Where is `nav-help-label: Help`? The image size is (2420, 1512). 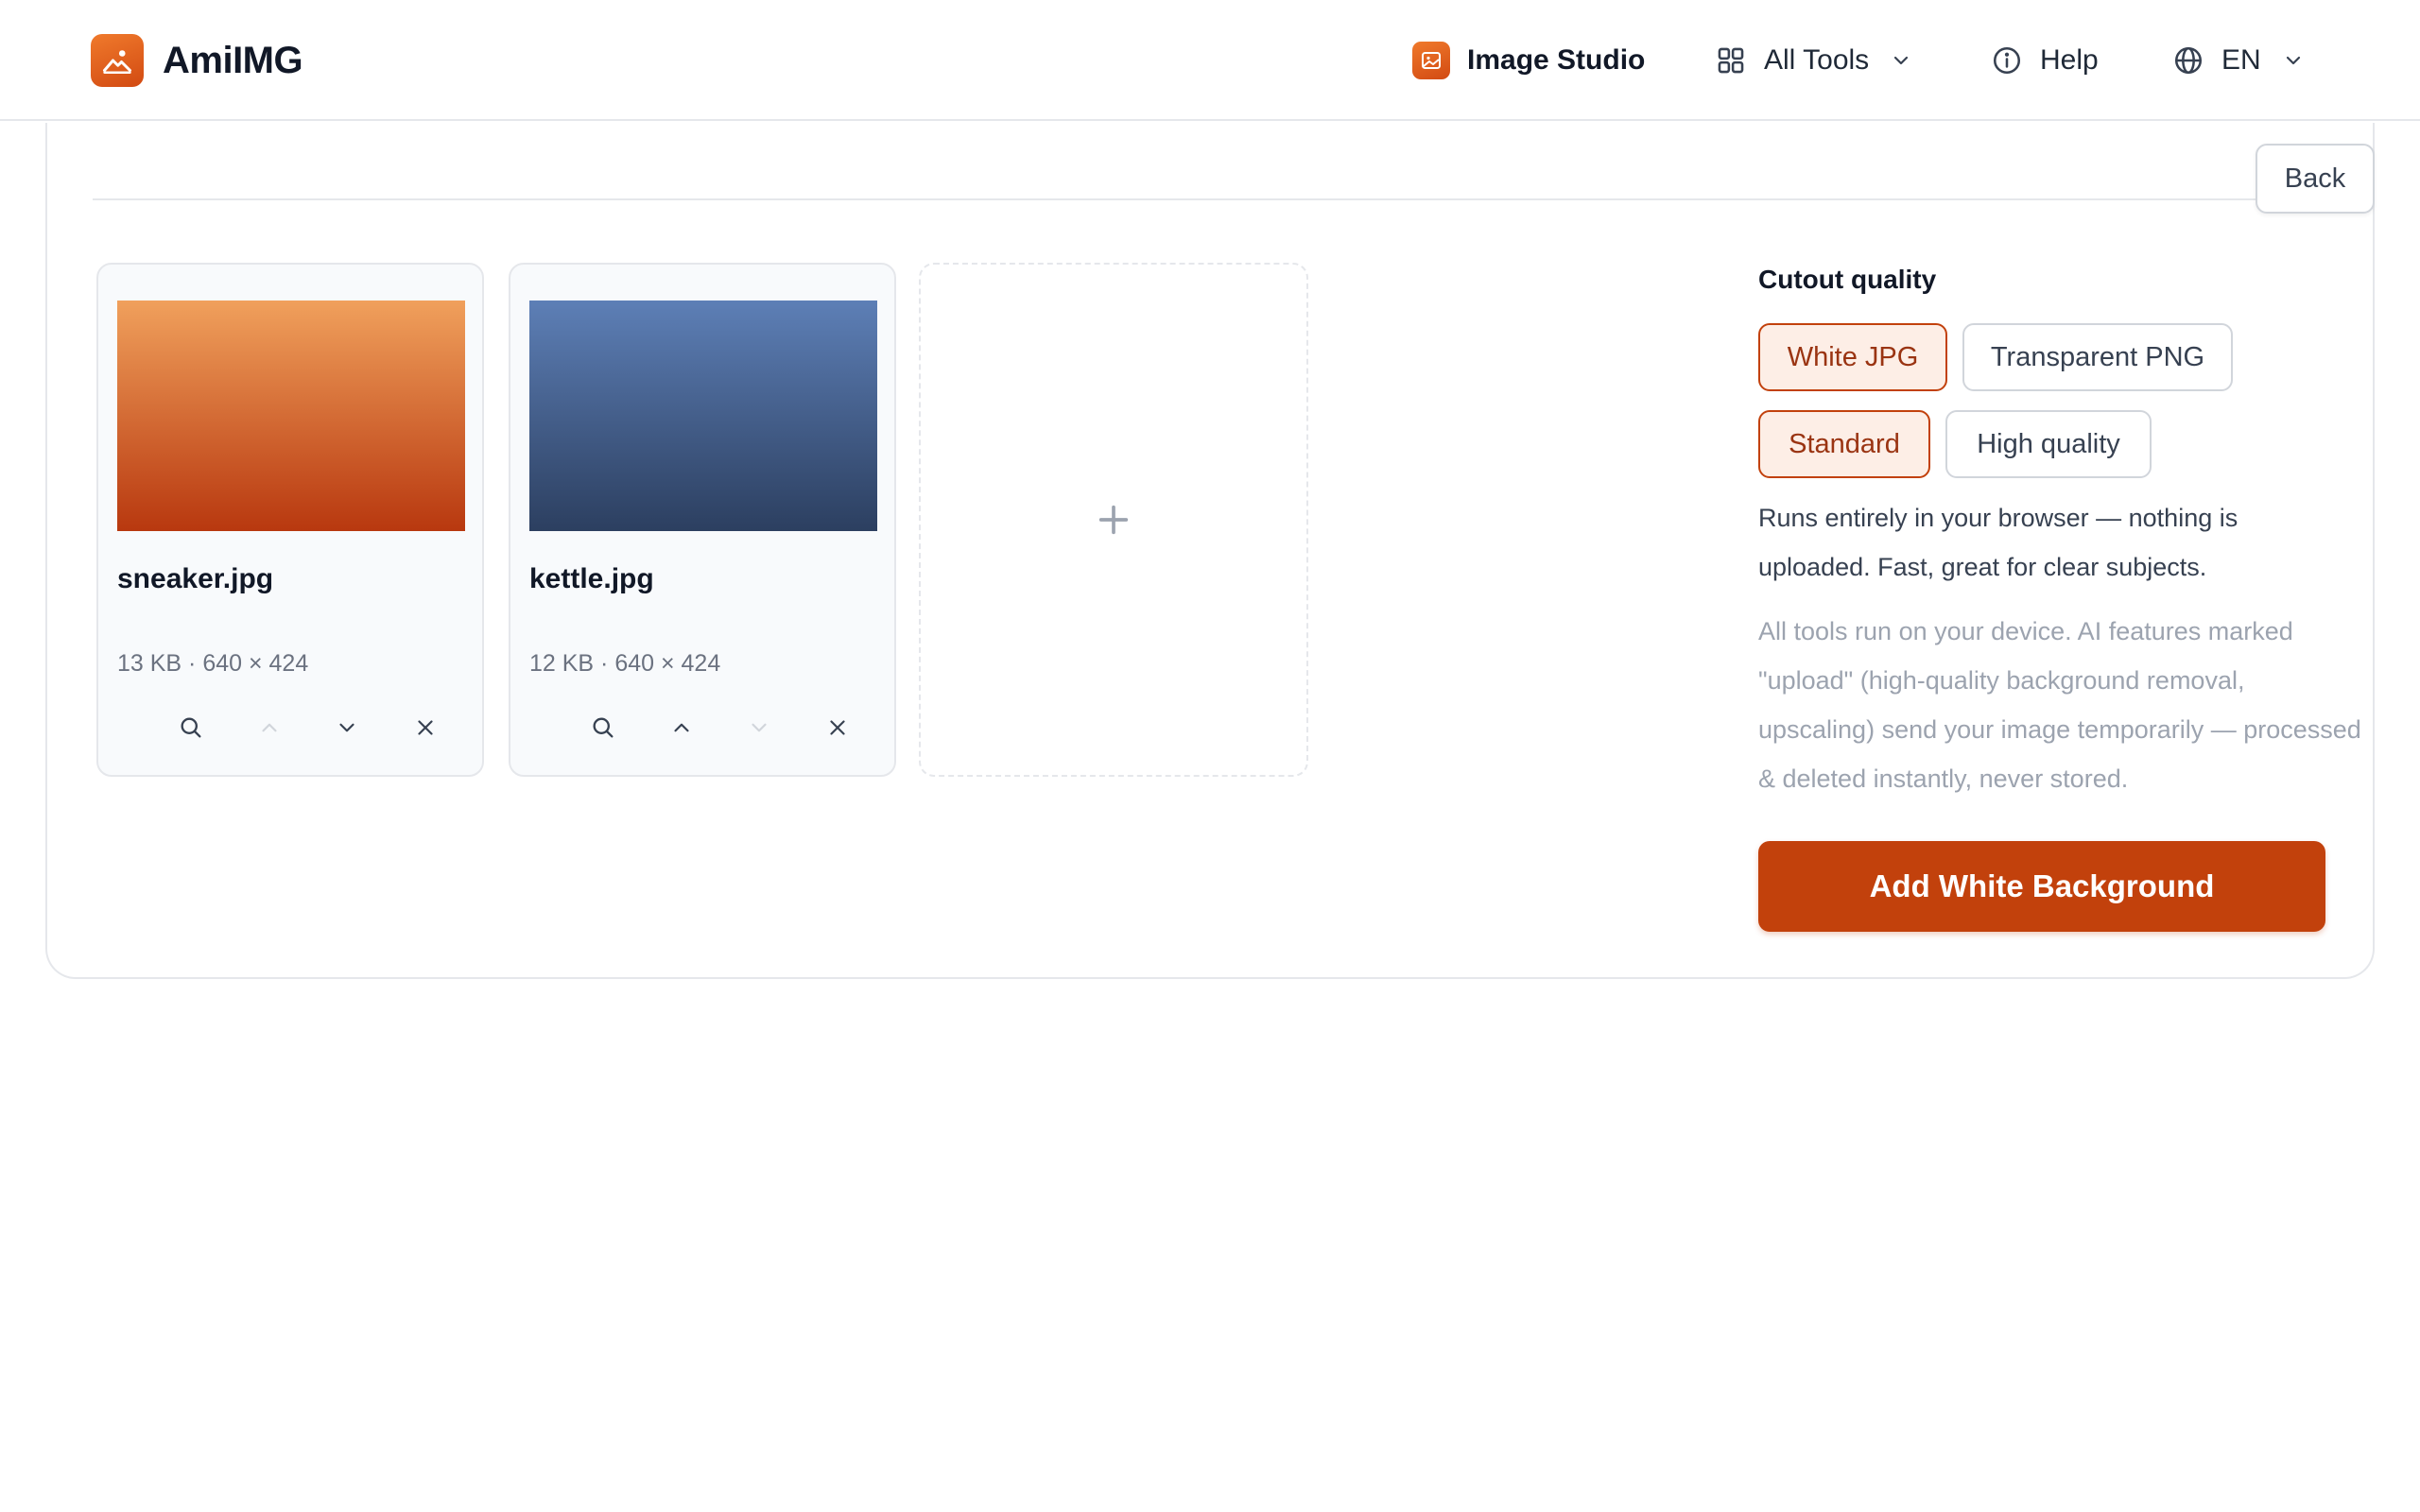 nav-help-label: Help is located at coordinates (2069, 60).